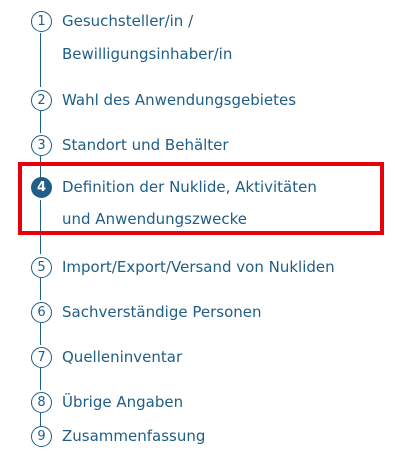 The width and height of the screenshot is (395, 455). What do you see at coordinates (122, 357) in the screenshot?
I see `step-label: Quelleninventar` at bounding box center [122, 357].